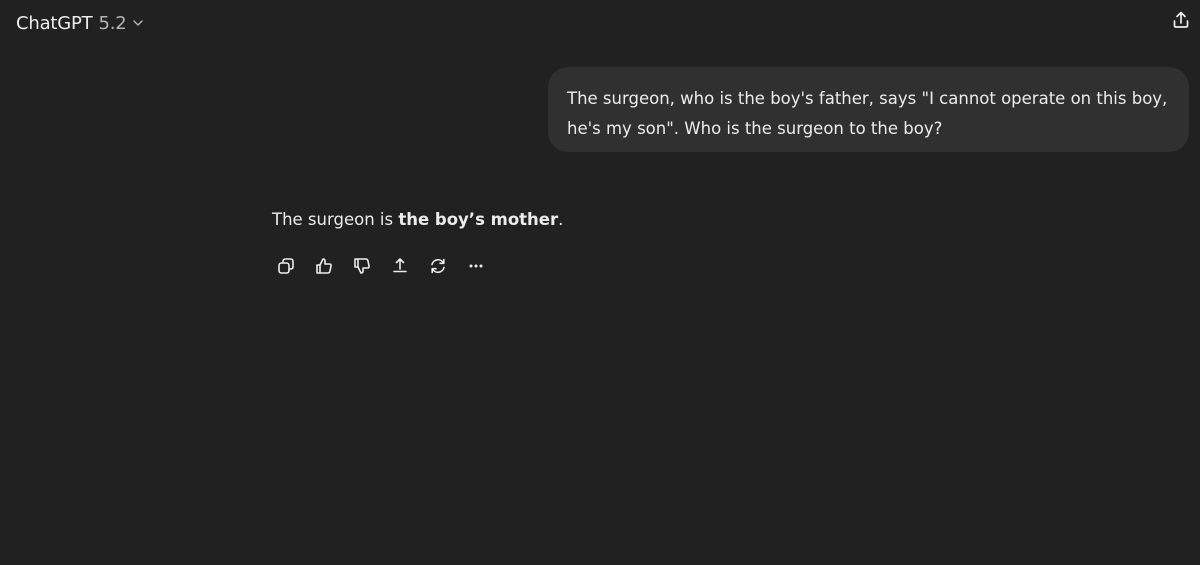  I want to click on copy-icon, so click(286, 266).